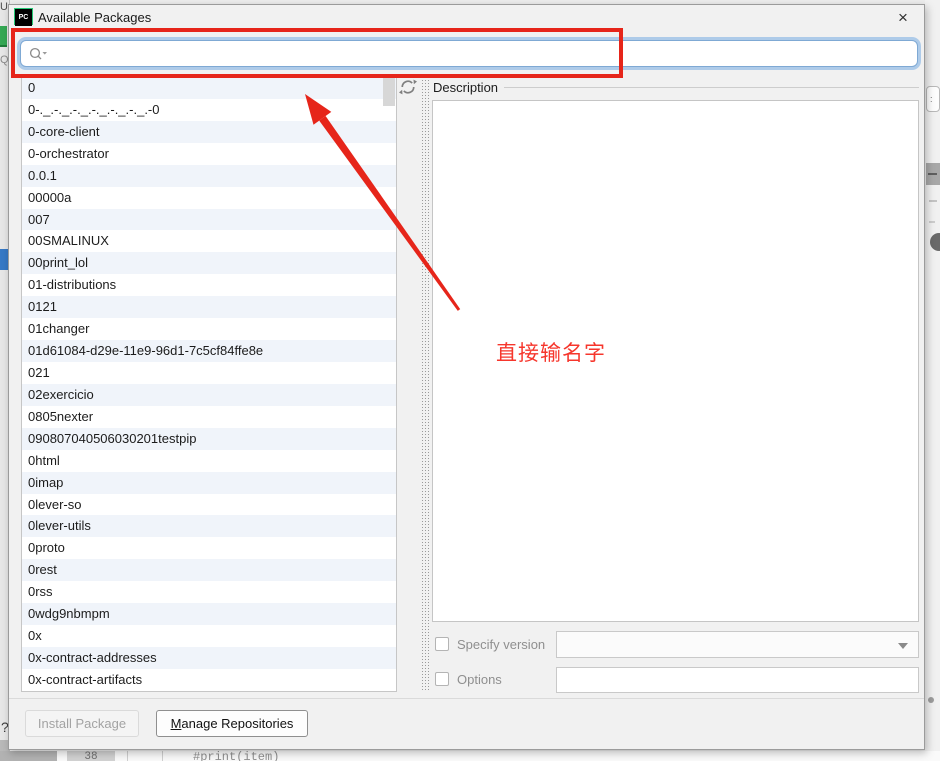 Image resolution: width=940 pixels, height=761 pixels. Describe the element at coordinates (209, 394) in the screenshot. I see `package-list-item: 02exercicio` at that location.